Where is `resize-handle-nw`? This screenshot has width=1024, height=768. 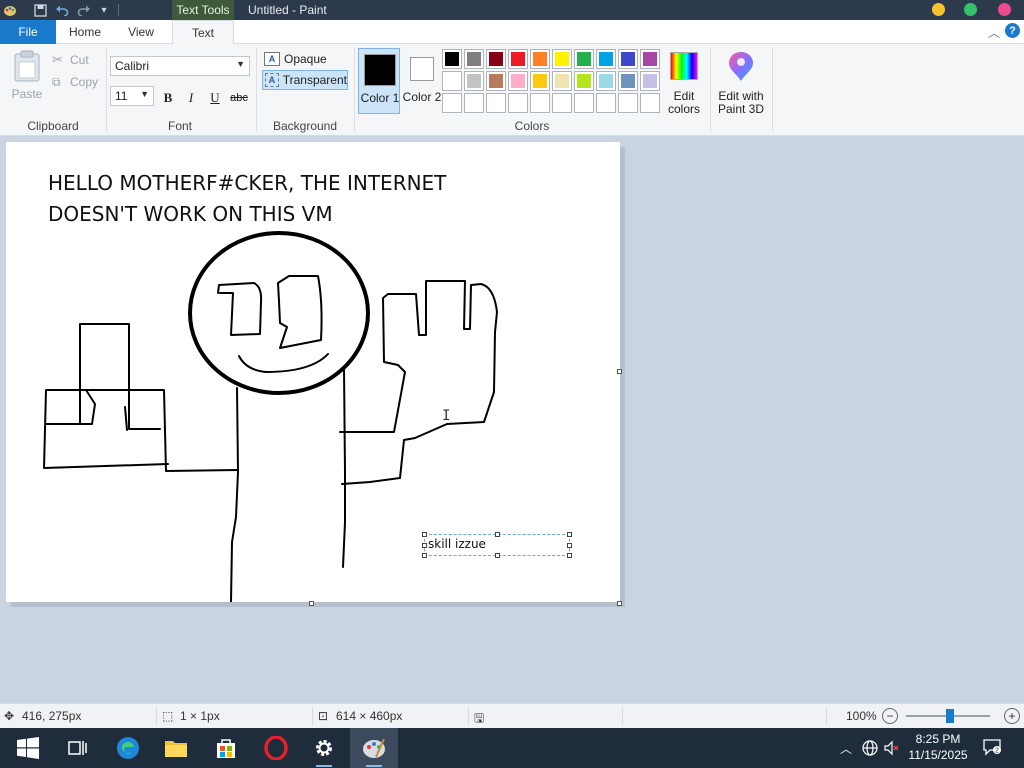 resize-handle-nw is located at coordinates (424, 534).